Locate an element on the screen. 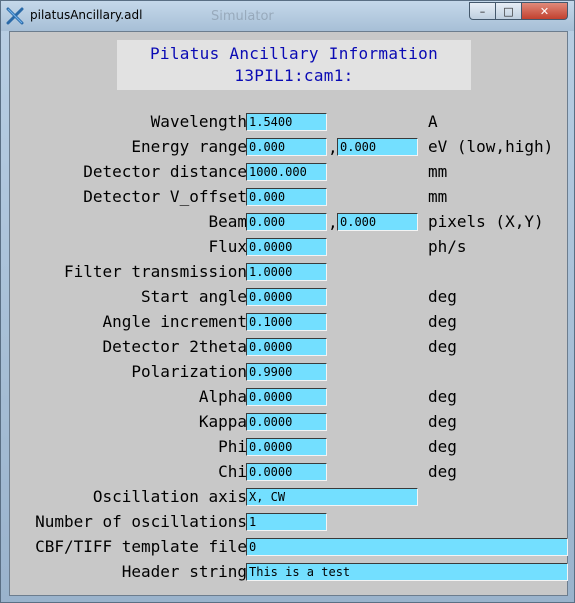 Image resolution: width=575 pixels, height=603 pixels. parameter-row: Oscillation axis X, CW is located at coordinates (289, 497).